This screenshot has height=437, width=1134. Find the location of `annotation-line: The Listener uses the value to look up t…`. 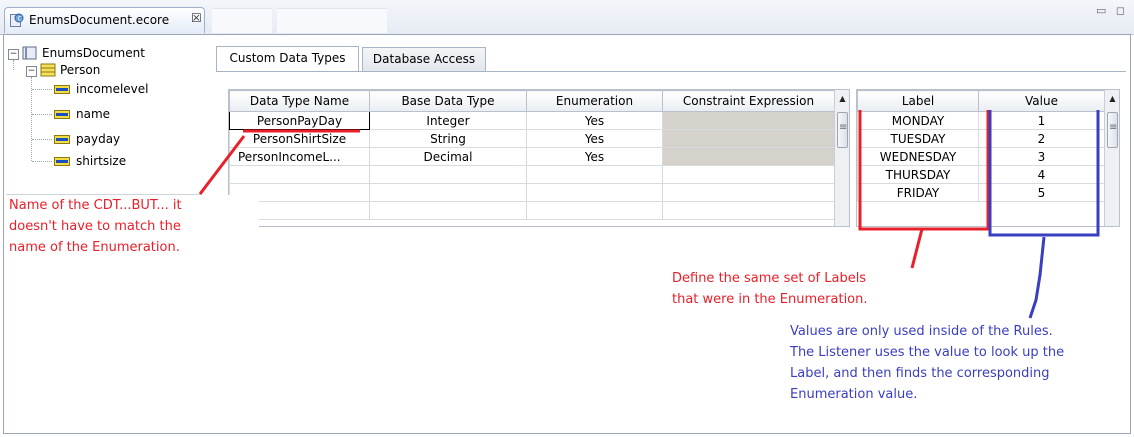

annotation-line: The Listener uses the value to look up t… is located at coordinates (927, 352).